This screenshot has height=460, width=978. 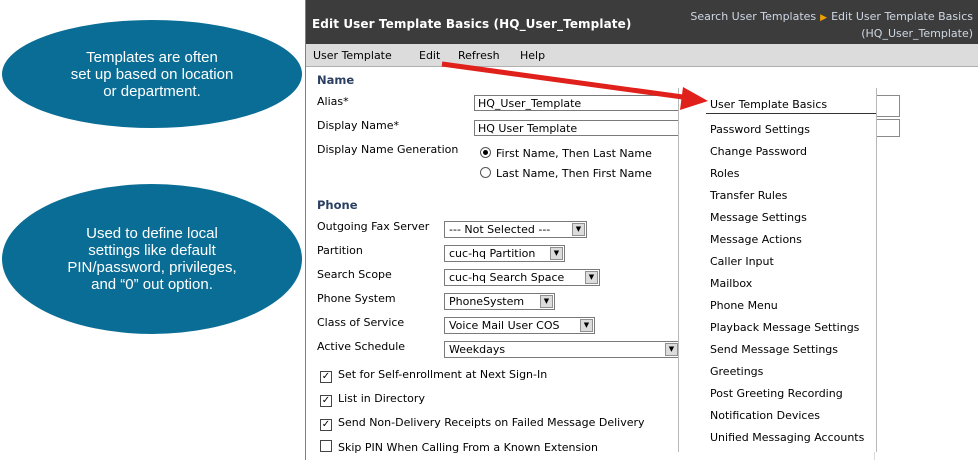 What do you see at coordinates (566, 81) in the screenshot?
I see `arrow-shaft` at bounding box center [566, 81].